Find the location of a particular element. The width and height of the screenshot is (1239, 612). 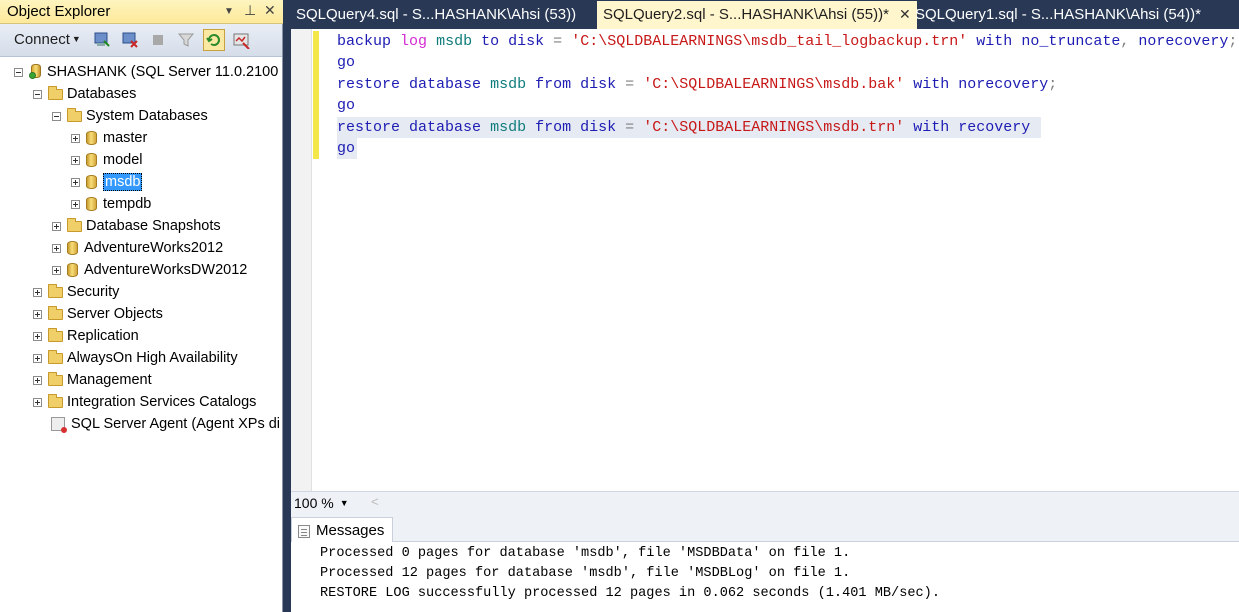

tree-node-msdb: msdb is located at coordinates (107, 182).